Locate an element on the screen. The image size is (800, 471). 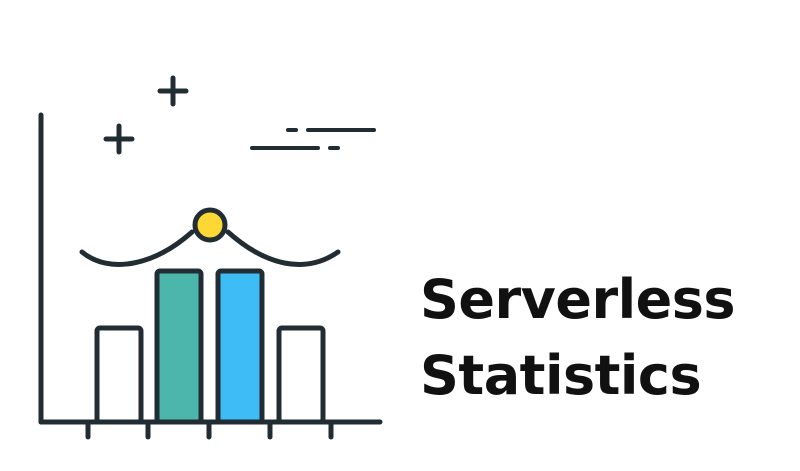
title-line-2: Statistics is located at coordinates (561, 375).